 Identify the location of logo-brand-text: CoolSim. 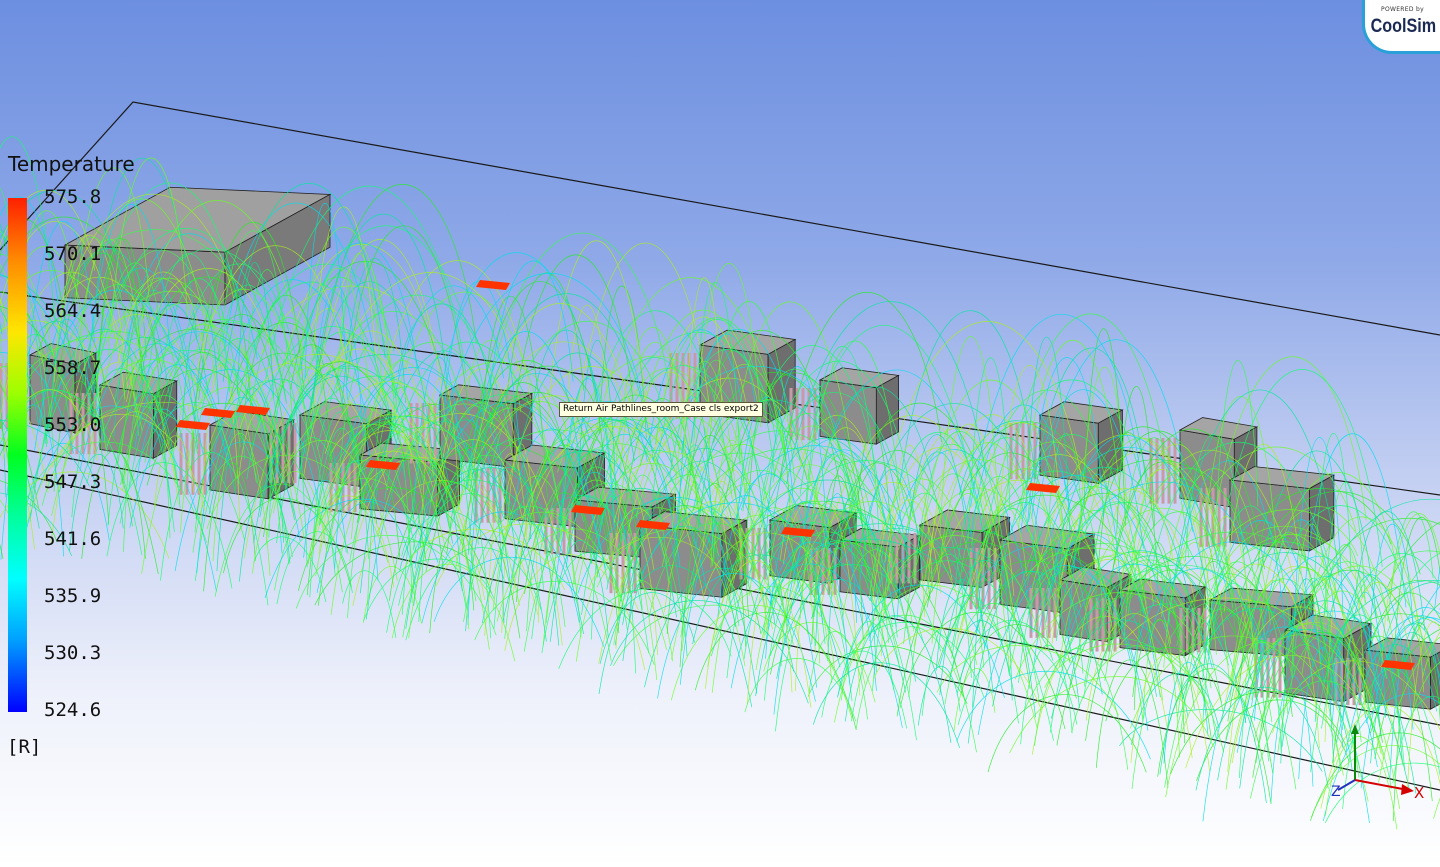
(1403, 26).